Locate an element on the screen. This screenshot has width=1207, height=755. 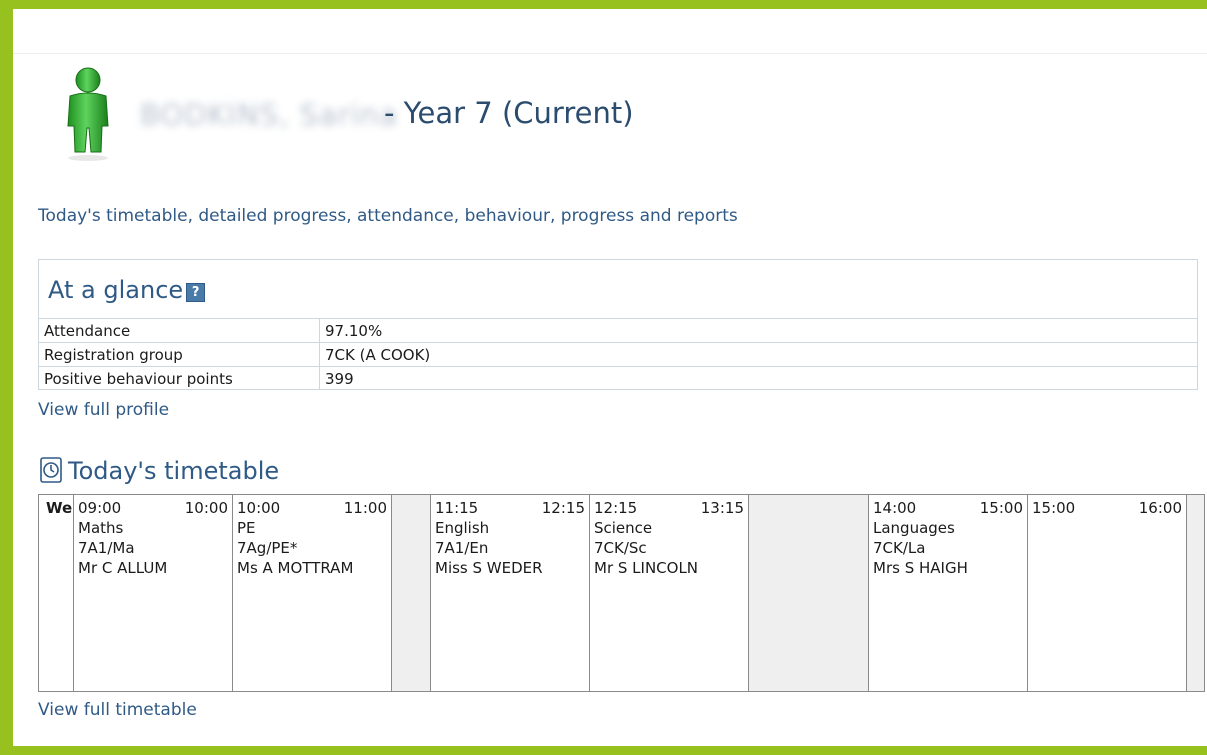
glance-heading: At a glance? is located at coordinates (127, 290).